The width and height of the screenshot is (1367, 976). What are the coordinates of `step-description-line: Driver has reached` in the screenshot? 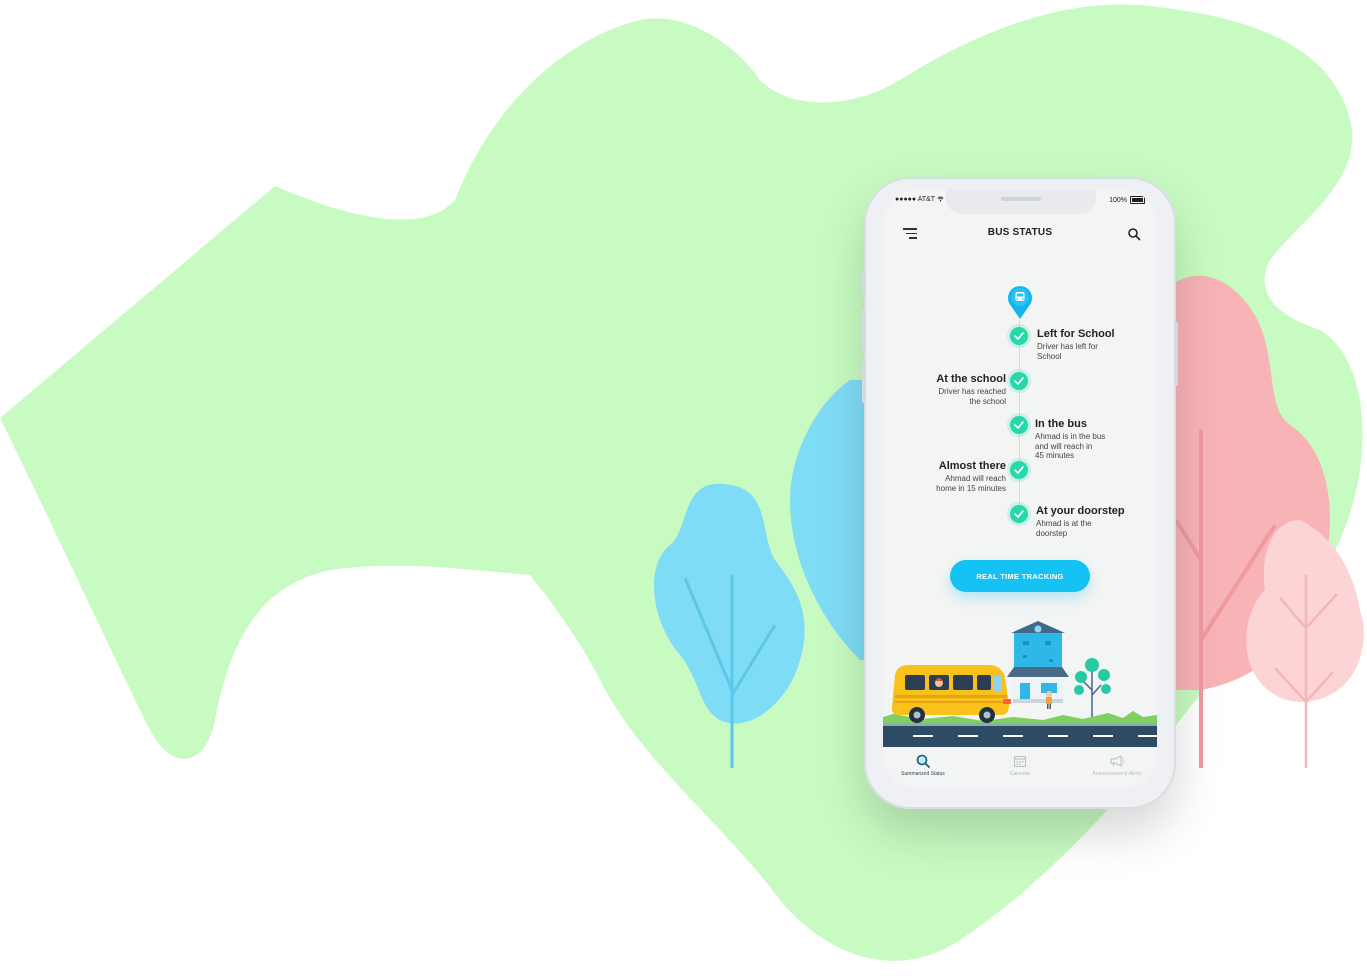 It's located at (972, 391).